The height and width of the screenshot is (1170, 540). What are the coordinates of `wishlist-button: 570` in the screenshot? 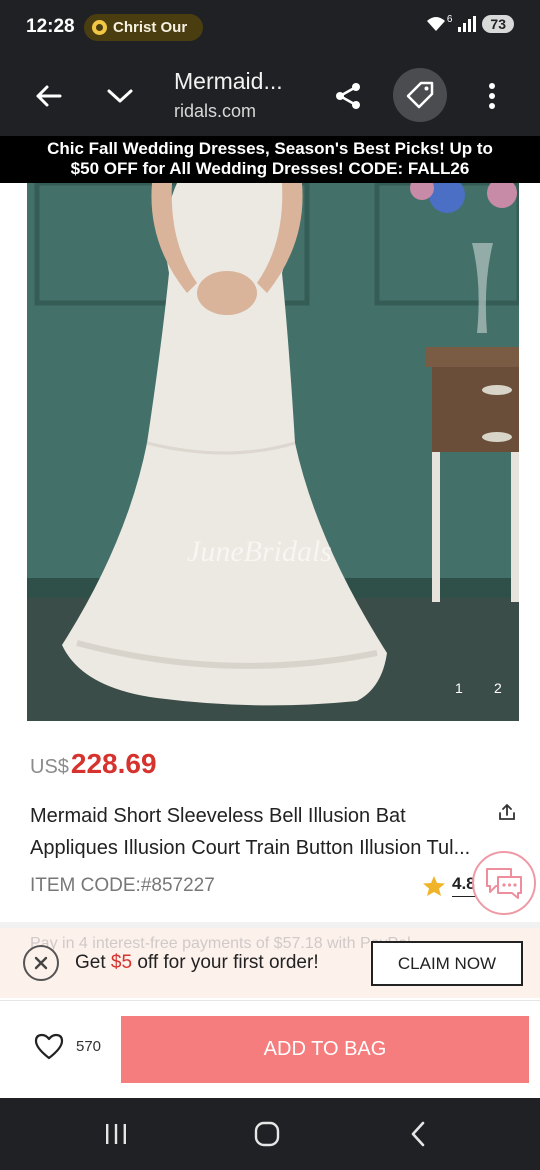 It's located at (67, 1046).